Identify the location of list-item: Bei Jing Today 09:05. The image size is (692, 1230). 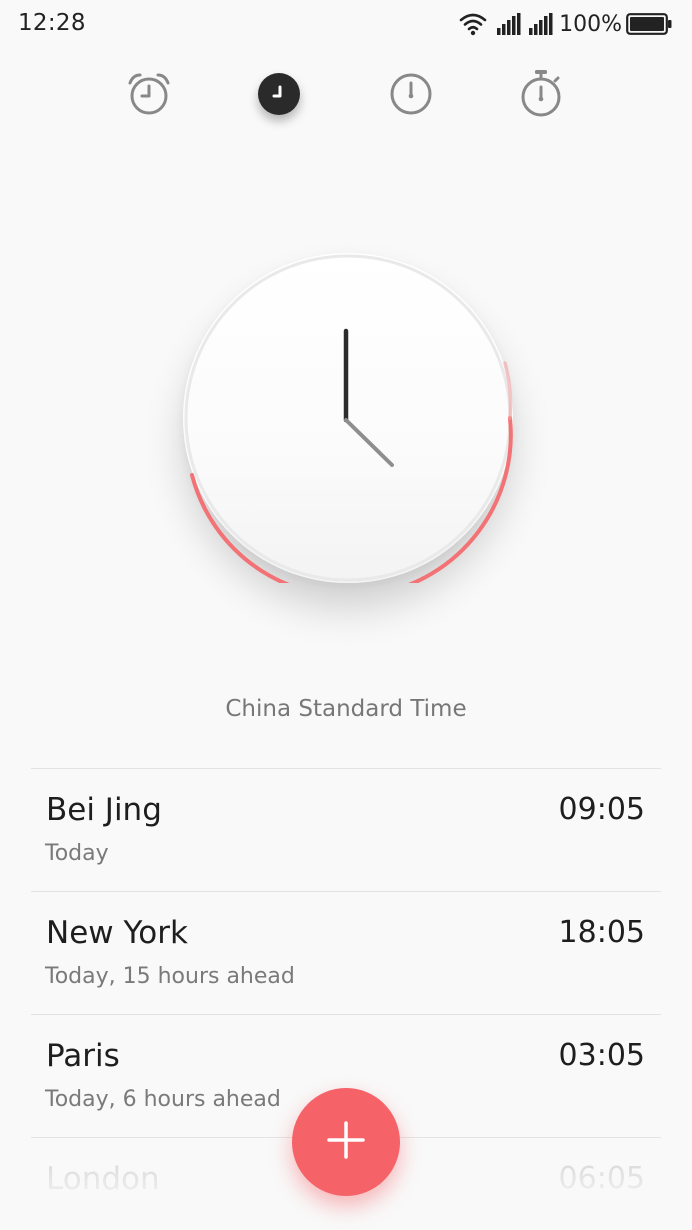
(346, 830).